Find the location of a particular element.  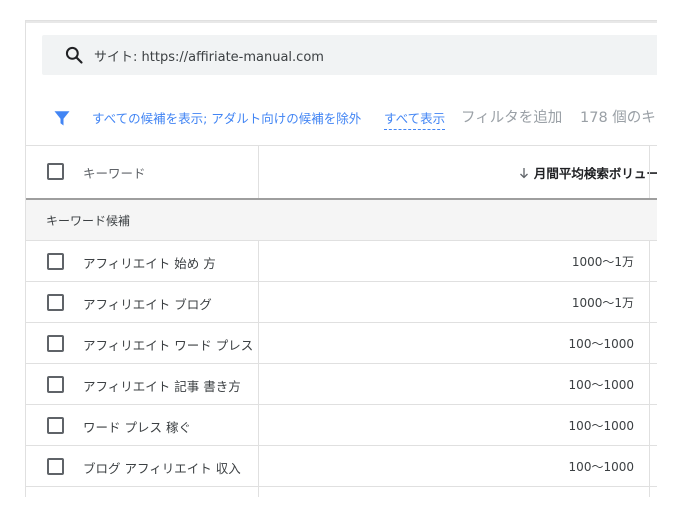

section-label: キーワード候補 is located at coordinates (88, 221).